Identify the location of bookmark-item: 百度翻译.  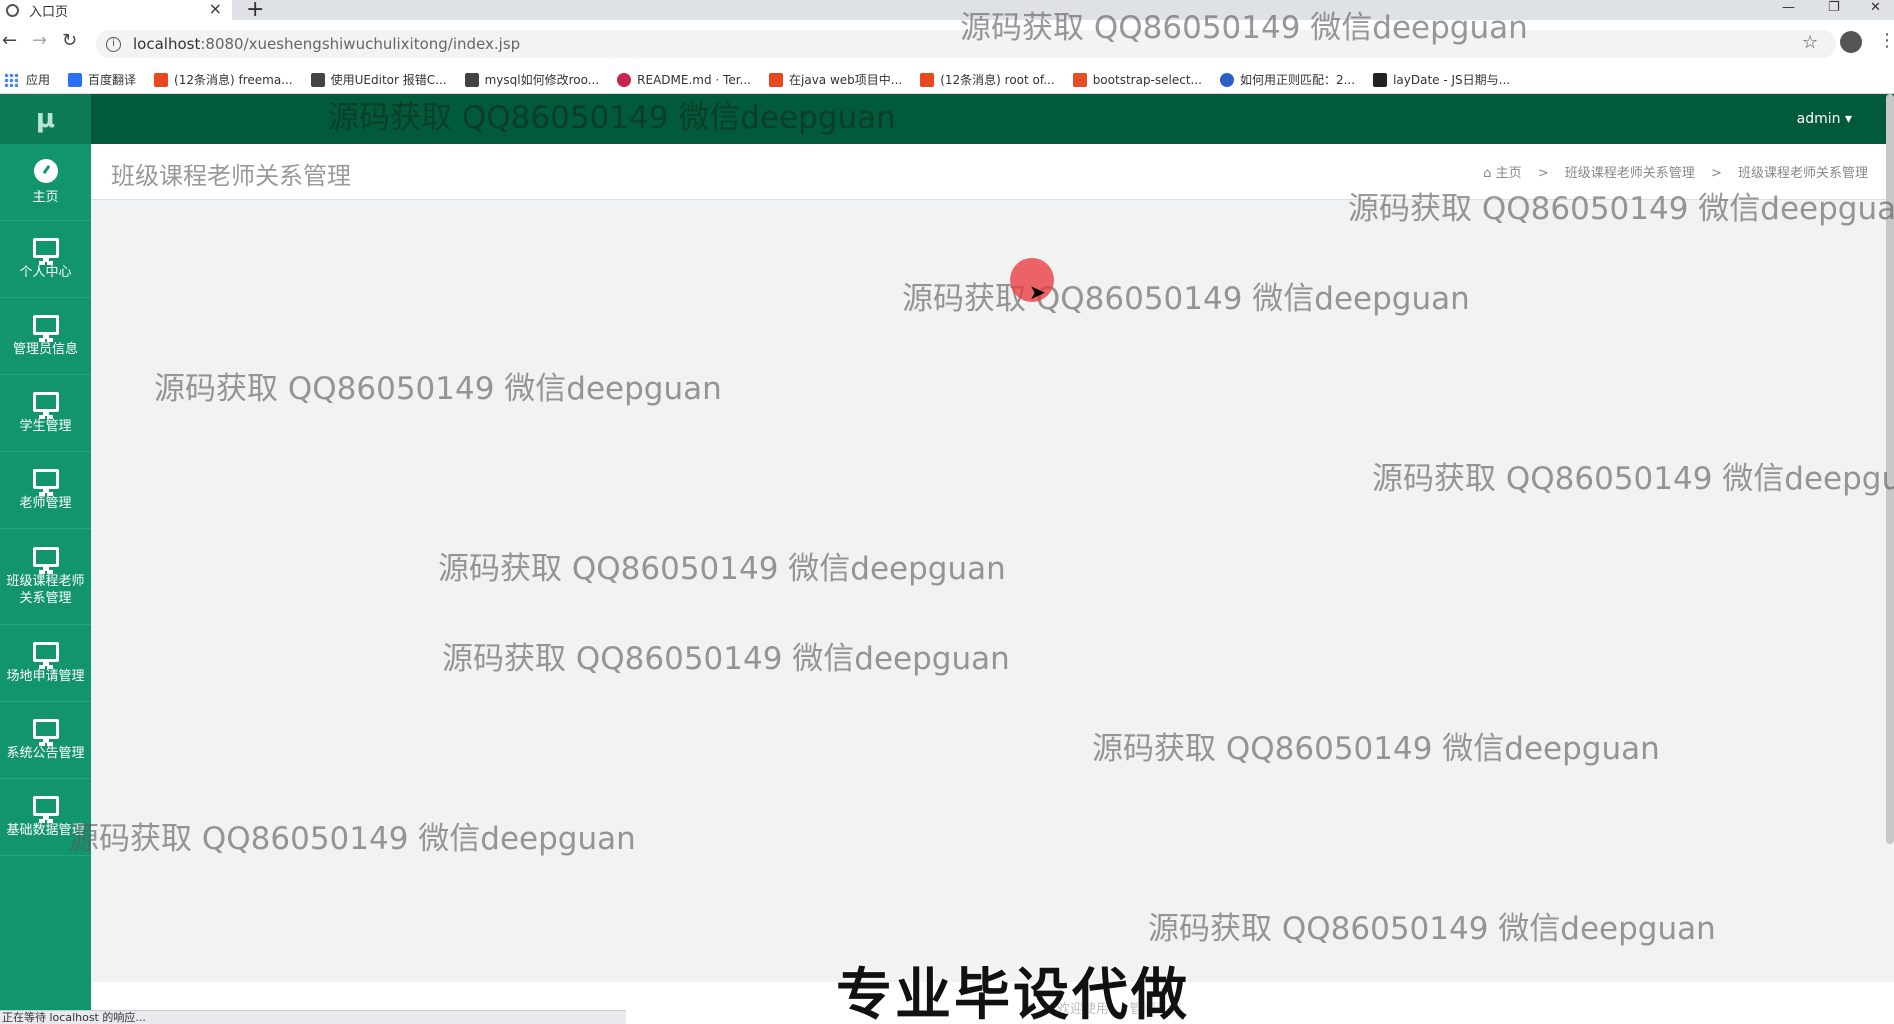
(102, 79).